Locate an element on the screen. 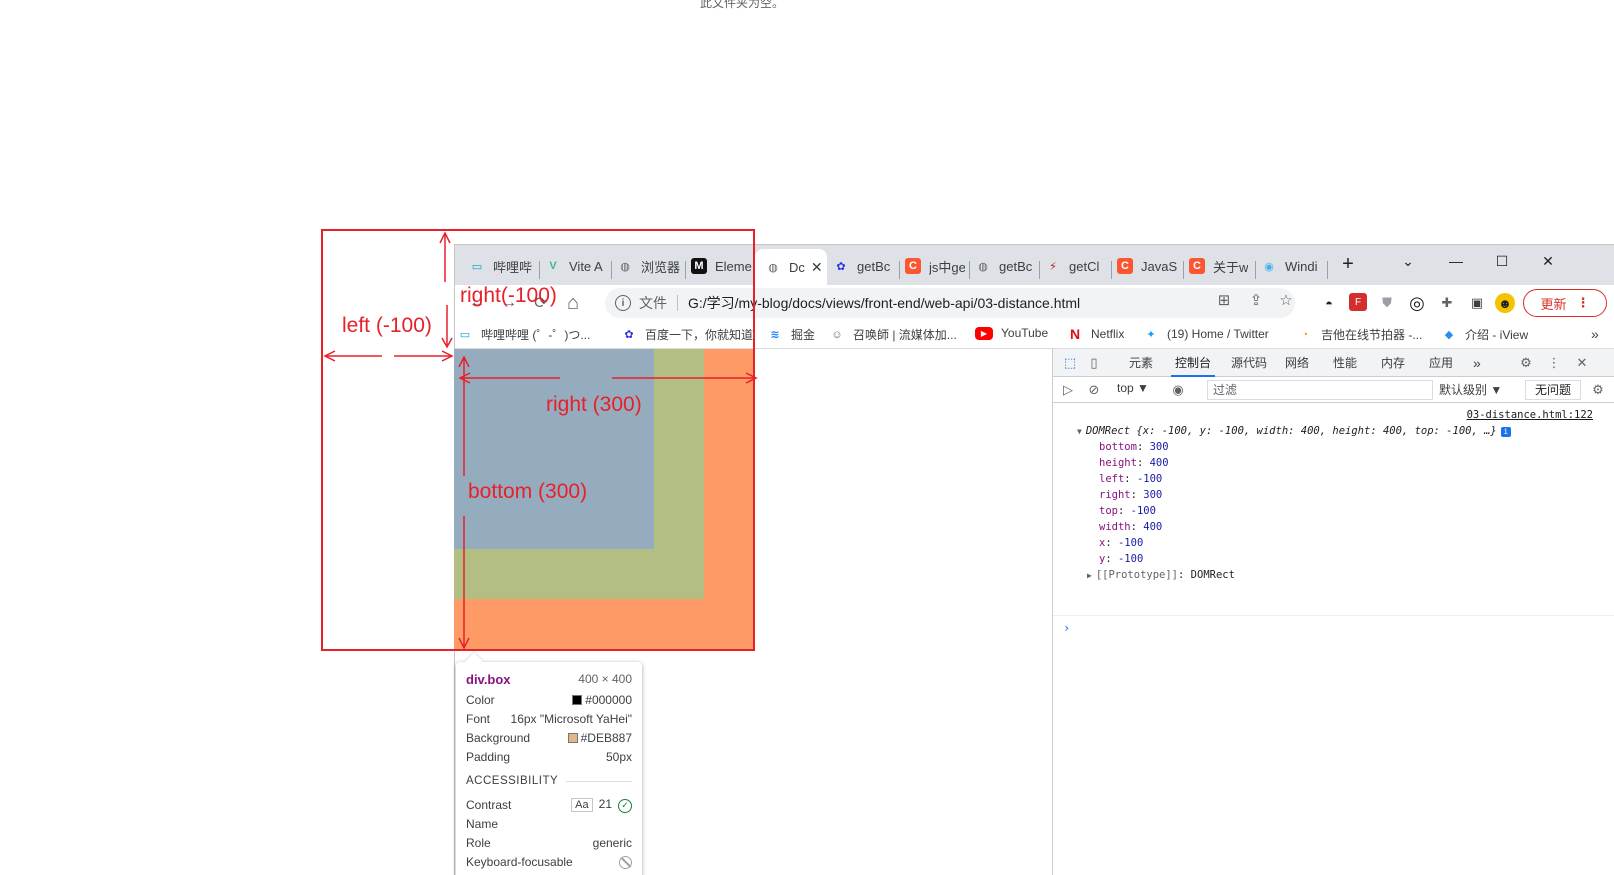 The height and width of the screenshot is (875, 1614). prototype-row: ▶ [[Prototype]]: DOMRect is located at coordinates (1161, 575).